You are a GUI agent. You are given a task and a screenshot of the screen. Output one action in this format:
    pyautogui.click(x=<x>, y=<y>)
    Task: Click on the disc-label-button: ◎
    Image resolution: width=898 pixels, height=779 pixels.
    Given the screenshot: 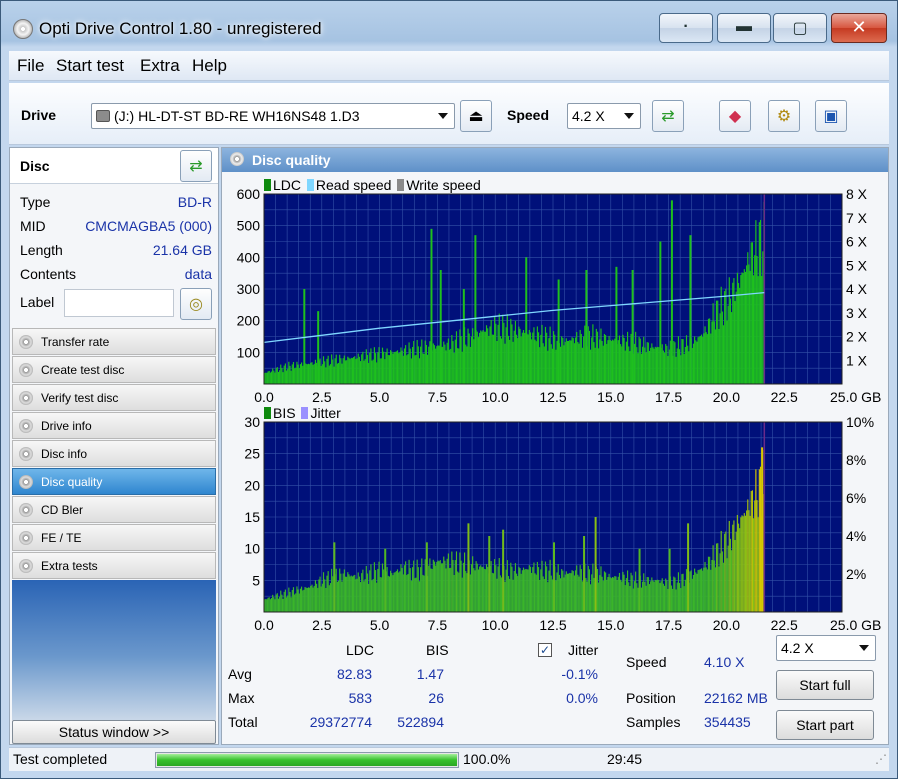 What is the action you would take?
    pyautogui.click(x=196, y=304)
    